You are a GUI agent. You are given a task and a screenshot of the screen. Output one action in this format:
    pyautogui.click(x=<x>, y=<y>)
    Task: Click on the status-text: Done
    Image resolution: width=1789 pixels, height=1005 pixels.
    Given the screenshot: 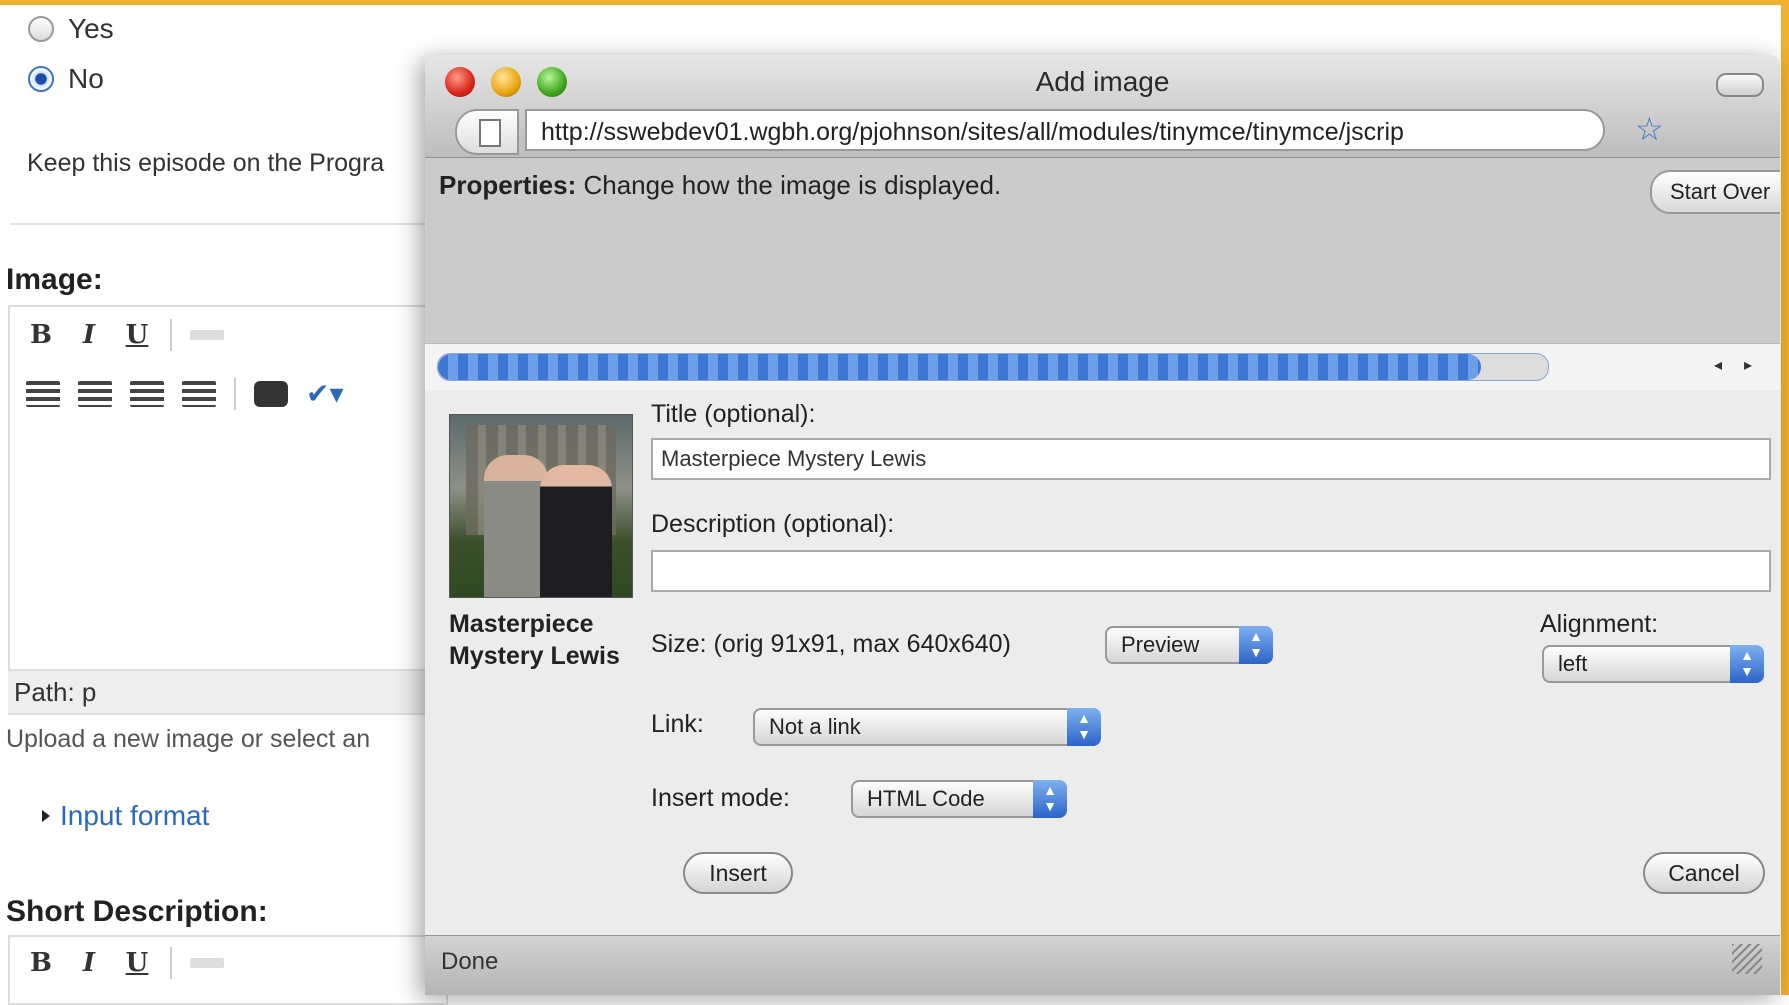 What is the action you would take?
    pyautogui.click(x=470, y=961)
    